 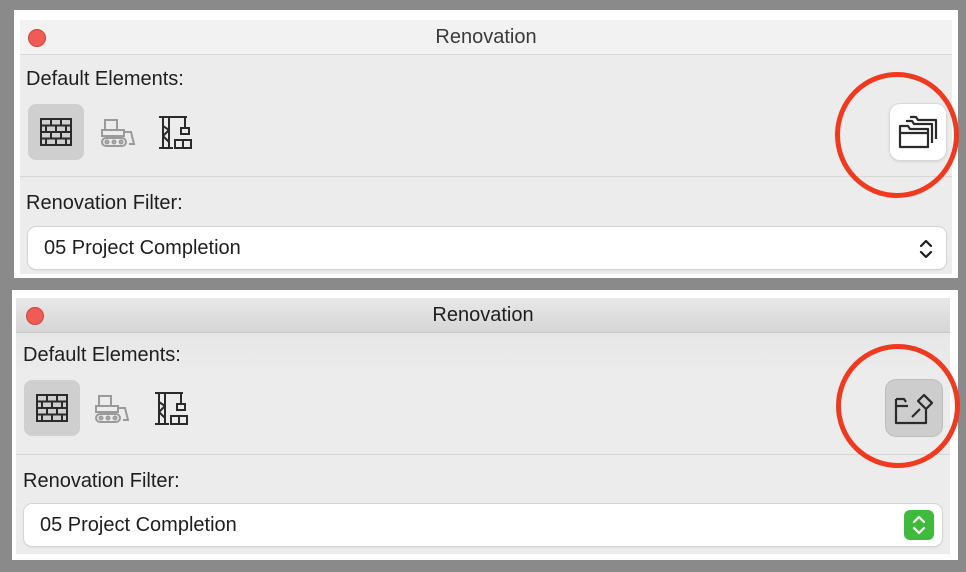 What do you see at coordinates (897, 135) in the screenshot?
I see `highlight-circle-top` at bounding box center [897, 135].